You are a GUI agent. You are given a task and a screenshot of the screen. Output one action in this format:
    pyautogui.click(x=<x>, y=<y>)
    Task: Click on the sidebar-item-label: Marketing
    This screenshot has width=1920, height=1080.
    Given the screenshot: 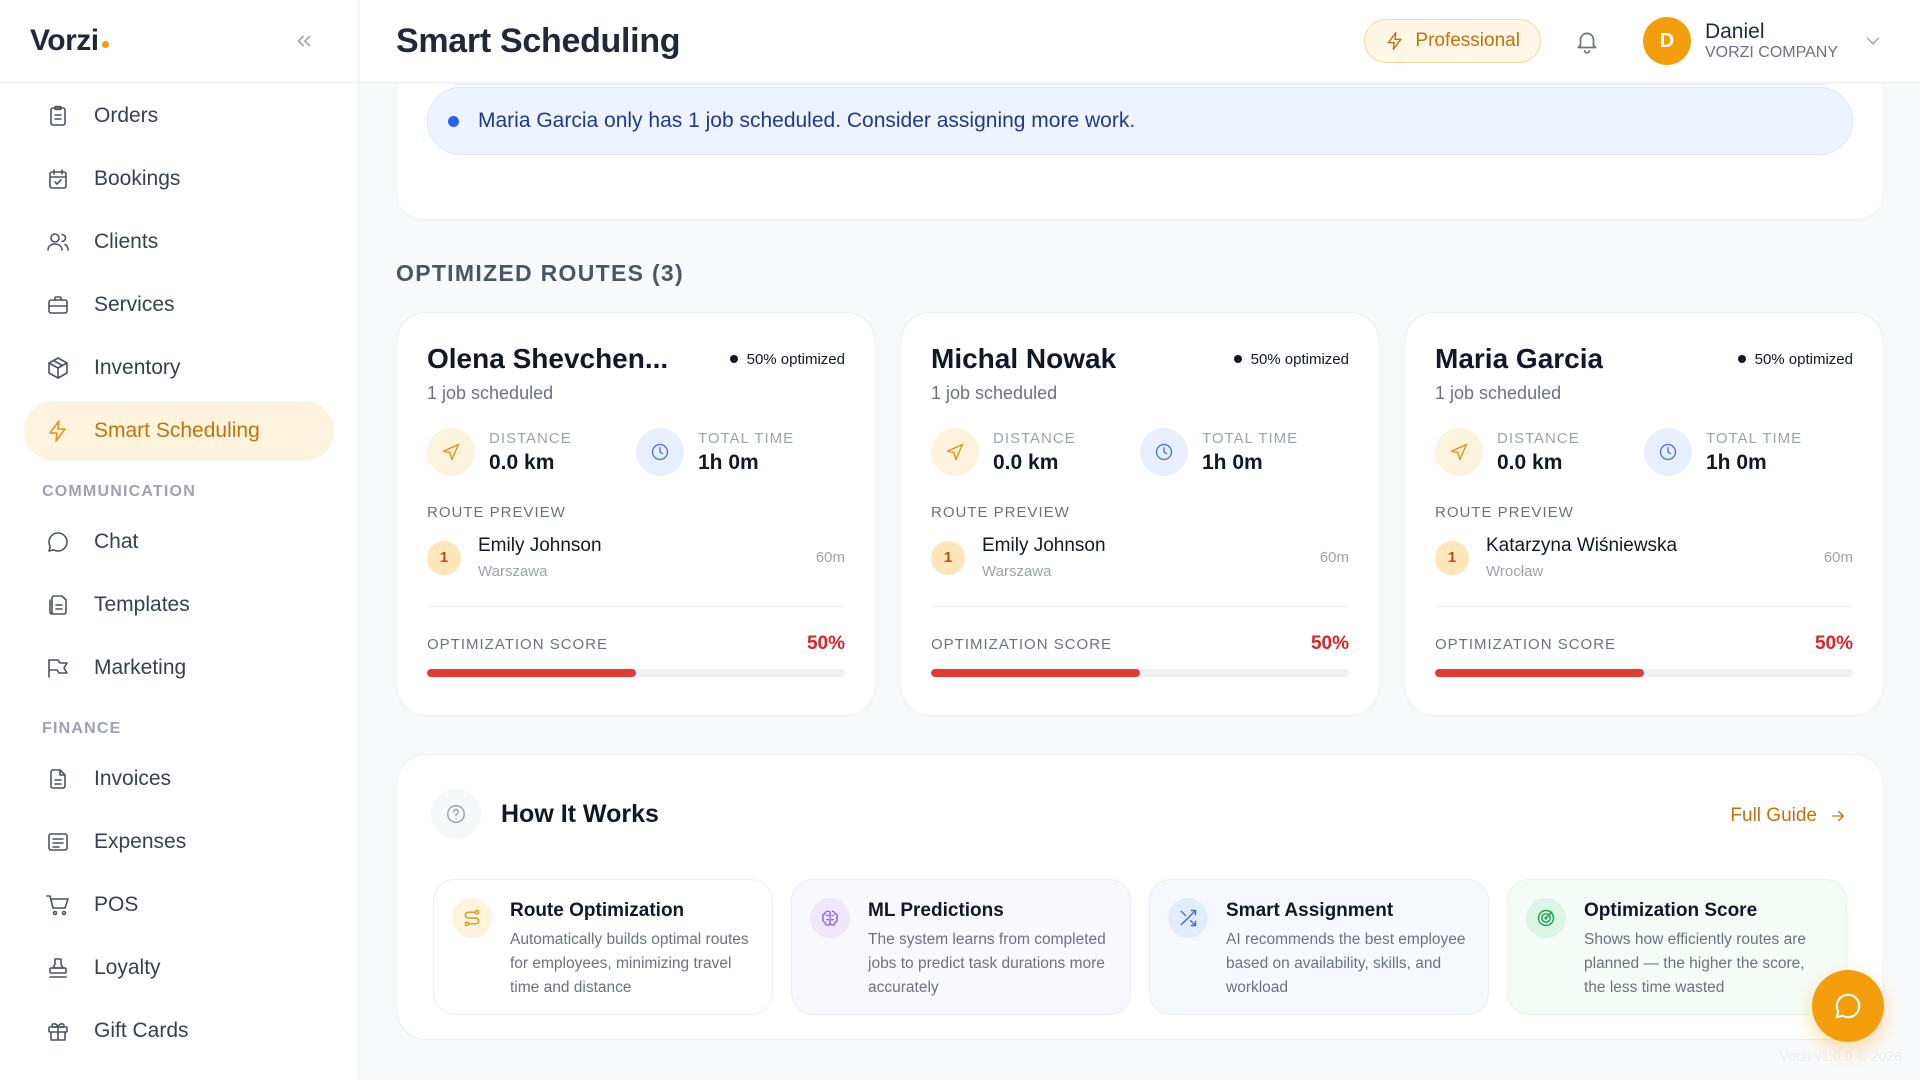 What is the action you would take?
    pyautogui.click(x=140, y=667)
    